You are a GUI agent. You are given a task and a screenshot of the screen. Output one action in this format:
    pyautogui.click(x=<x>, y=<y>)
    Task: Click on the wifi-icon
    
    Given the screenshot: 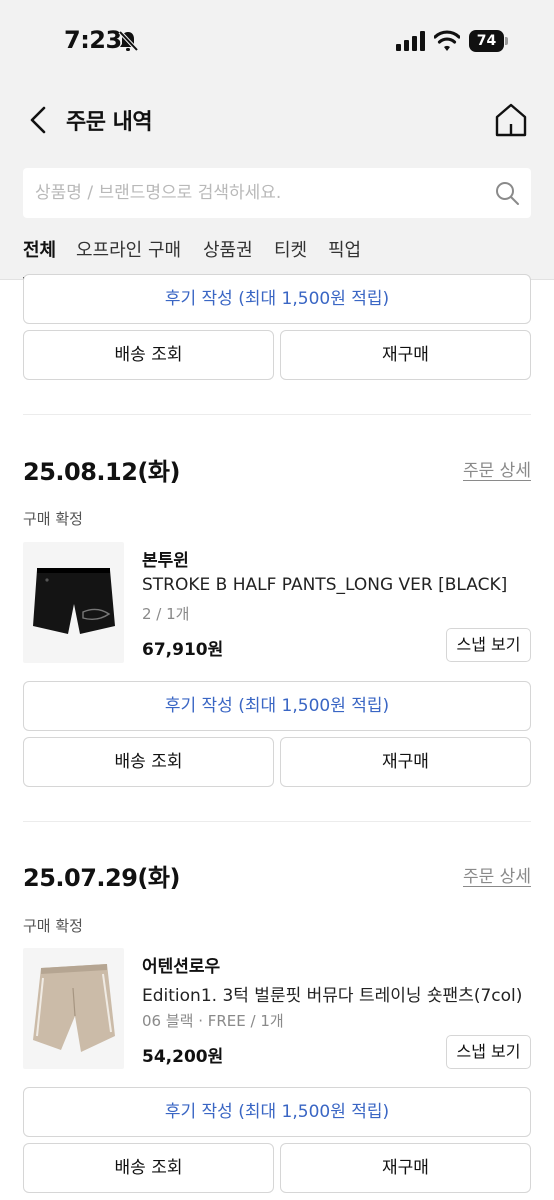 What is the action you would take?
    pyautogui.click(x=447, y=40)
    